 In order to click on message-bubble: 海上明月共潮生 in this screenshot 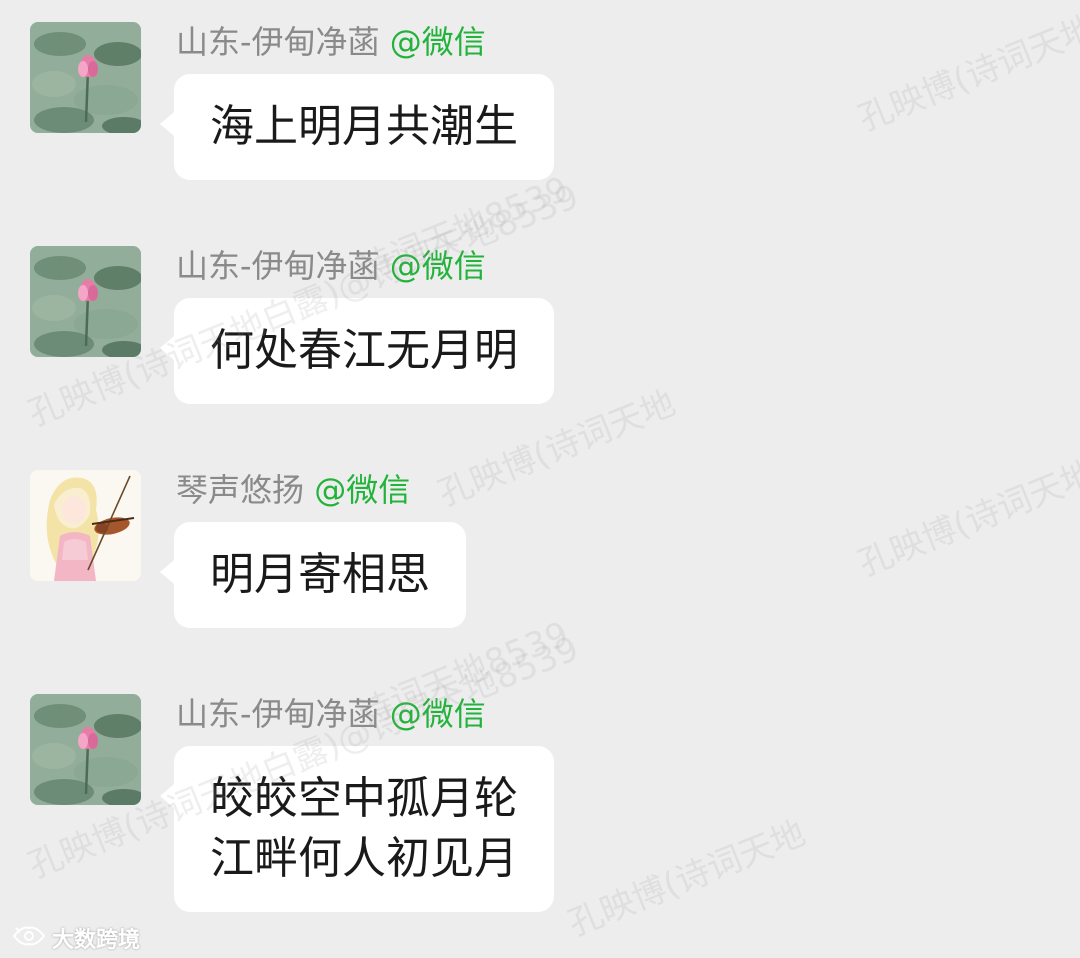, I will do `click(357, 127)`.